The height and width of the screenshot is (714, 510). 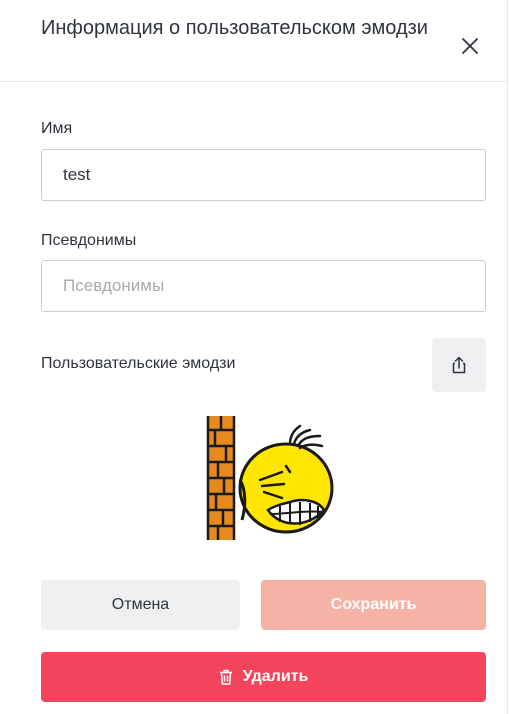 I want to click on custom-emoji-label: Пользовательские эмодзи, so click(x=138, y=363).